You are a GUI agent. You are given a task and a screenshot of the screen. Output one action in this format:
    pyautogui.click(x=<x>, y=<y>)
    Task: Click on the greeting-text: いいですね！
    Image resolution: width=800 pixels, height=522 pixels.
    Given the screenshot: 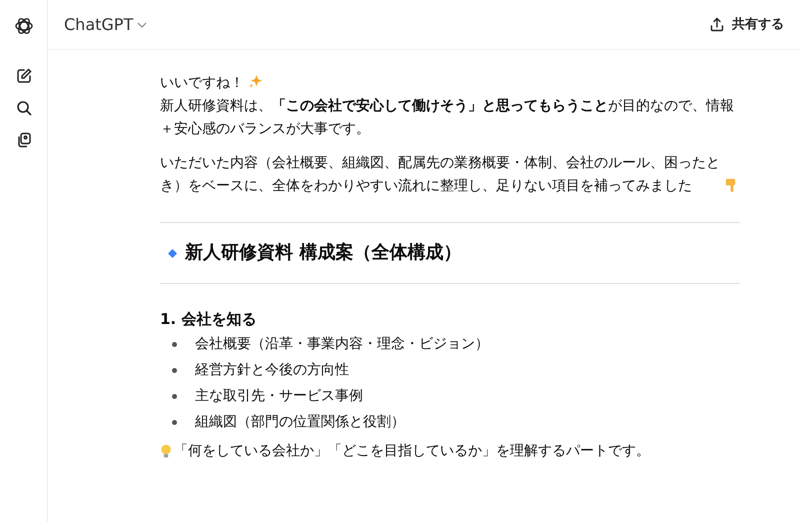 What is the action you would take?
    pyautogui.click(x=202, y=83)
    